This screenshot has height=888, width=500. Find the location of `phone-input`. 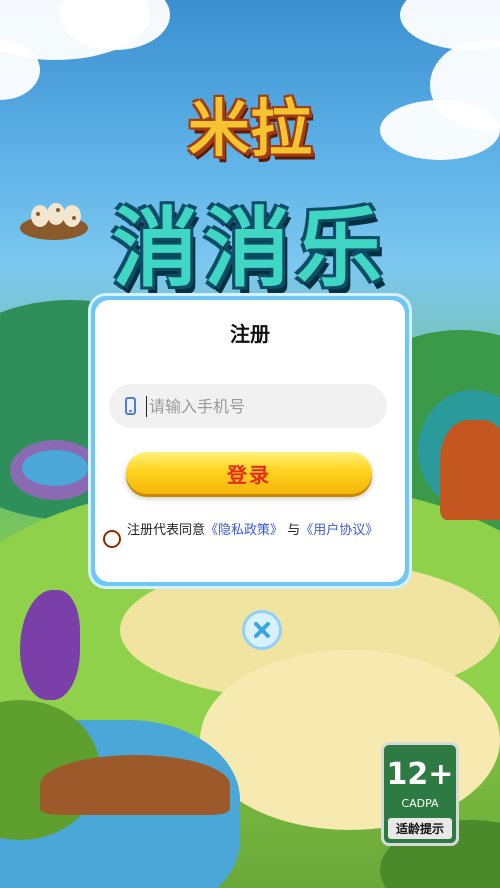

phone-input is located at coordinates (258, 406).